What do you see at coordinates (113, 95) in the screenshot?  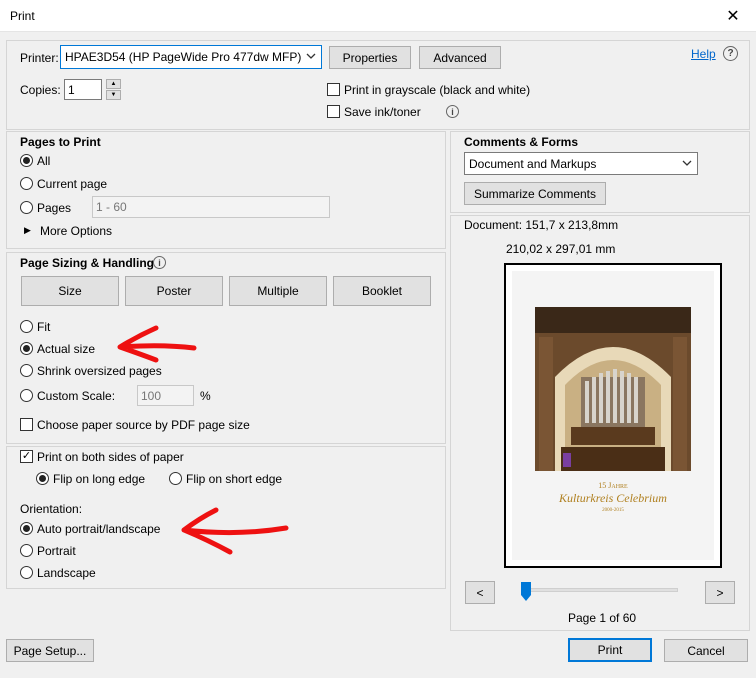 I see `stepper-down-icon: ▼` at bounding box center [113, 95].